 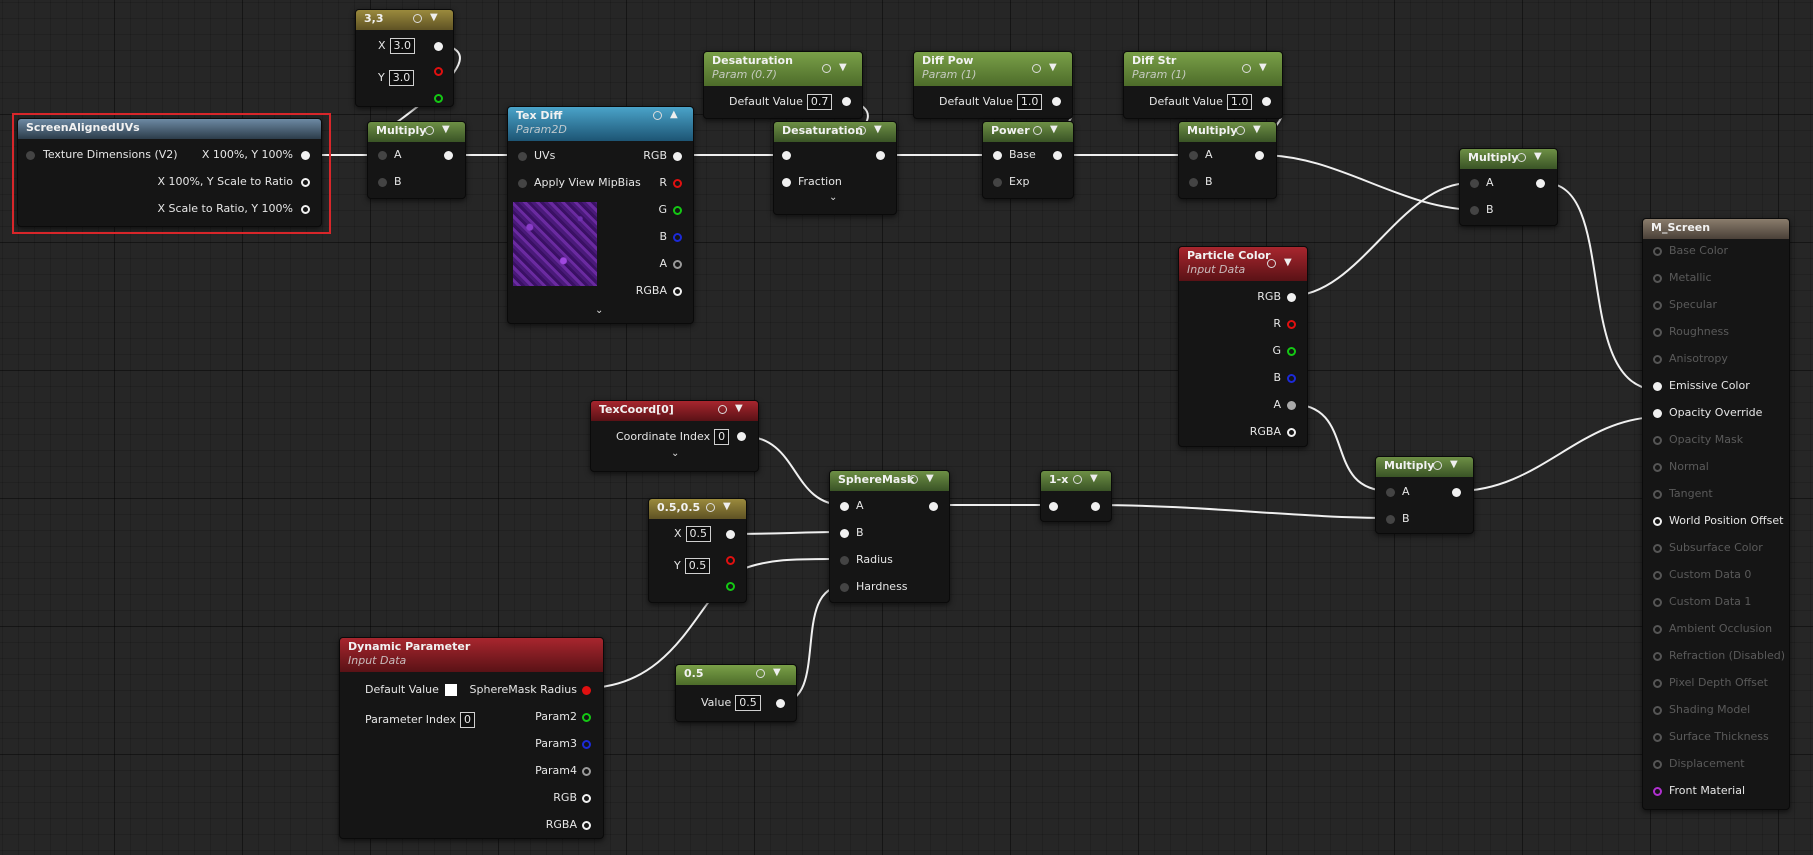 I want to click on exp-pin, so click(x=997, y=182).